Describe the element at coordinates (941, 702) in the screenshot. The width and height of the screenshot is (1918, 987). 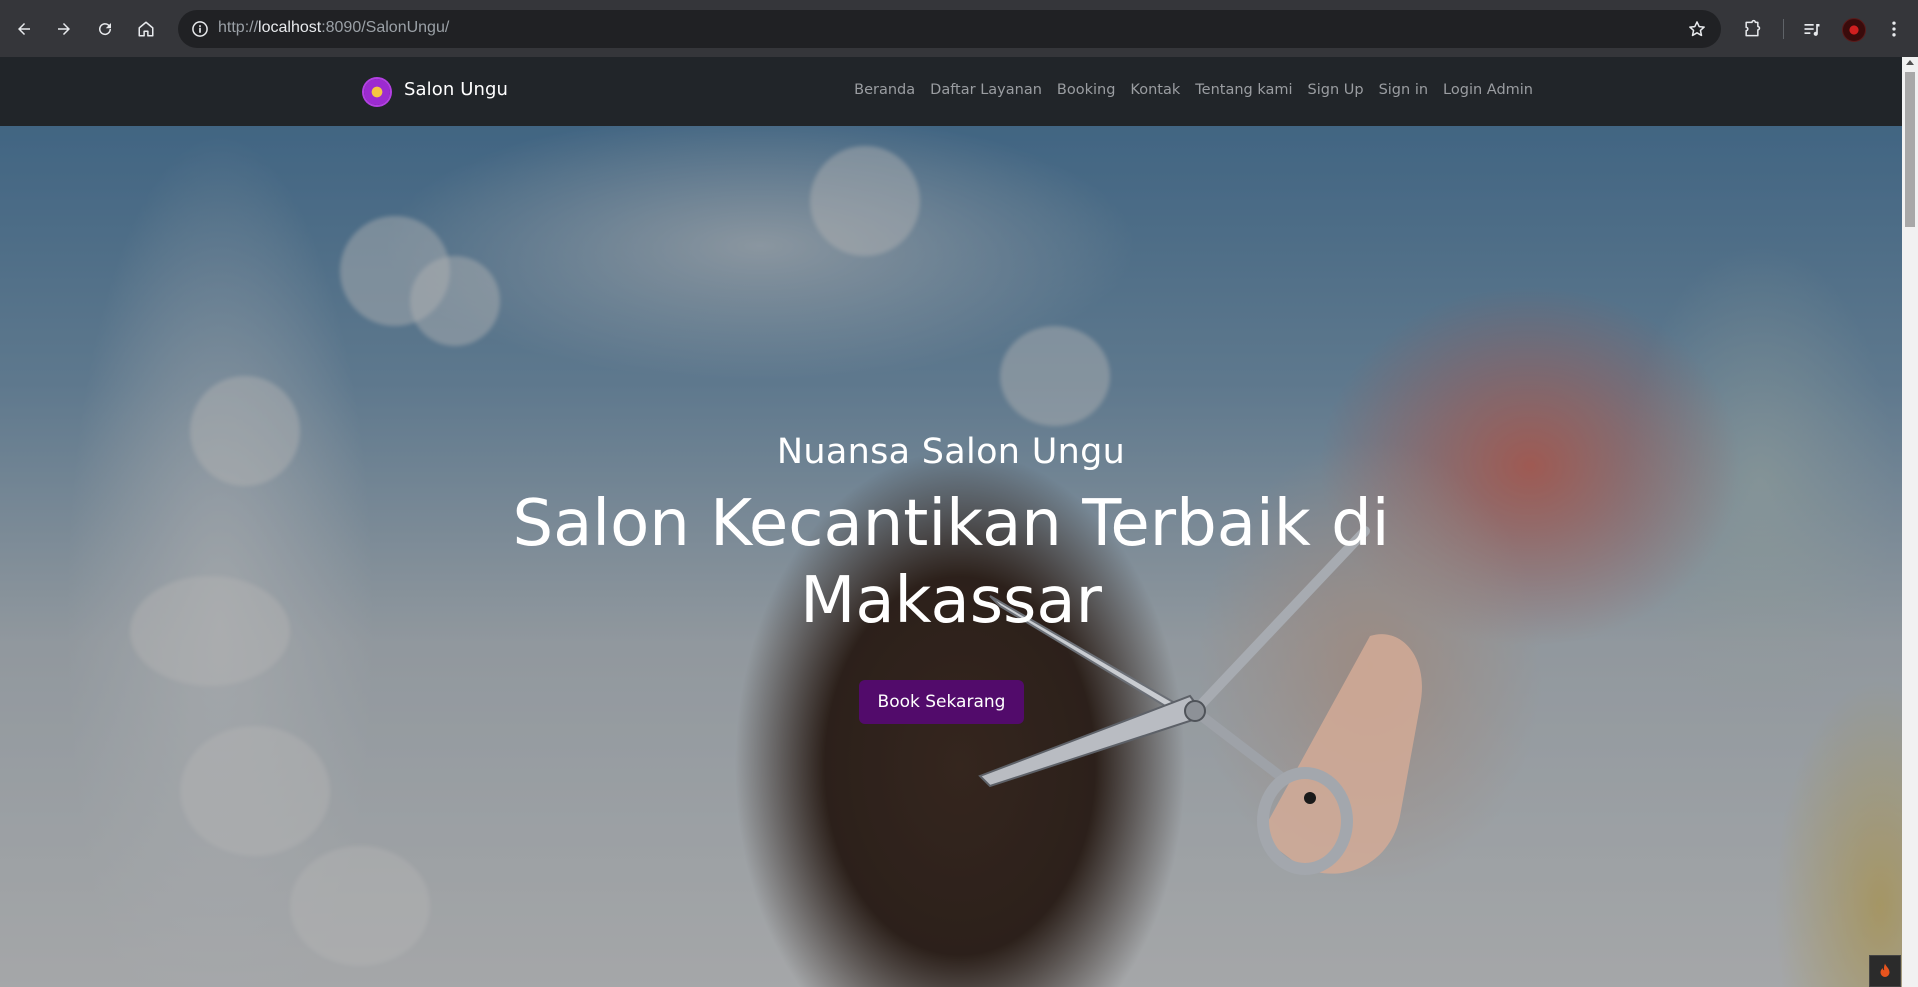
I see `book-now-button: Book Sekarang` at that location.